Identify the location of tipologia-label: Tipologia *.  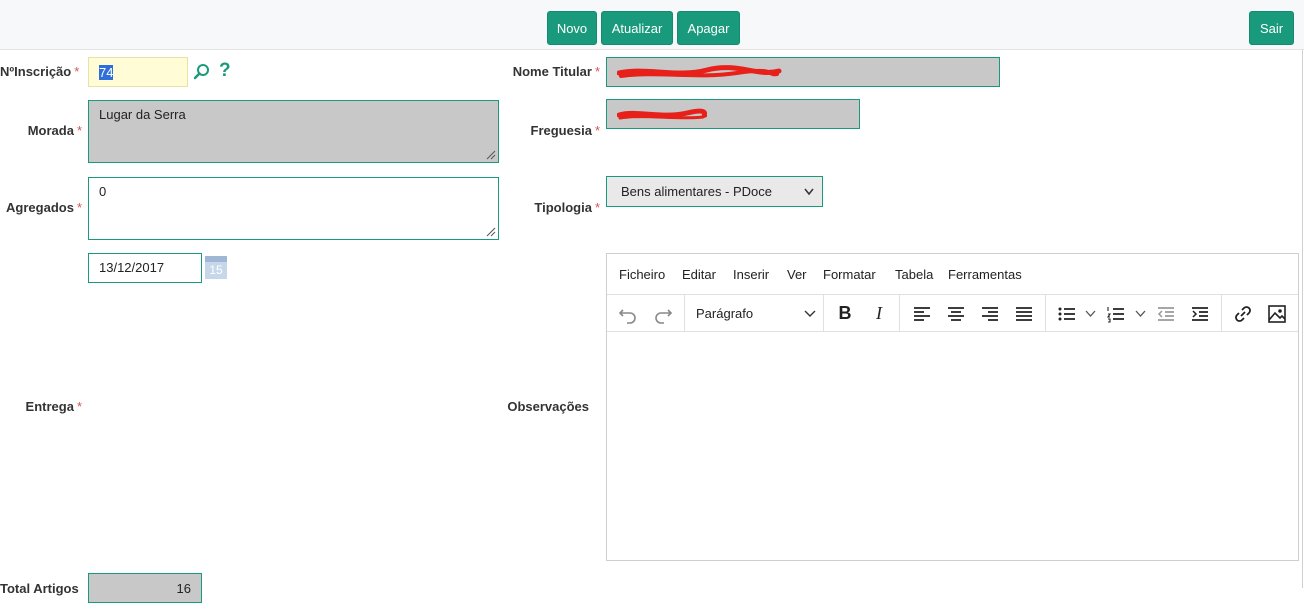
(567, 207).